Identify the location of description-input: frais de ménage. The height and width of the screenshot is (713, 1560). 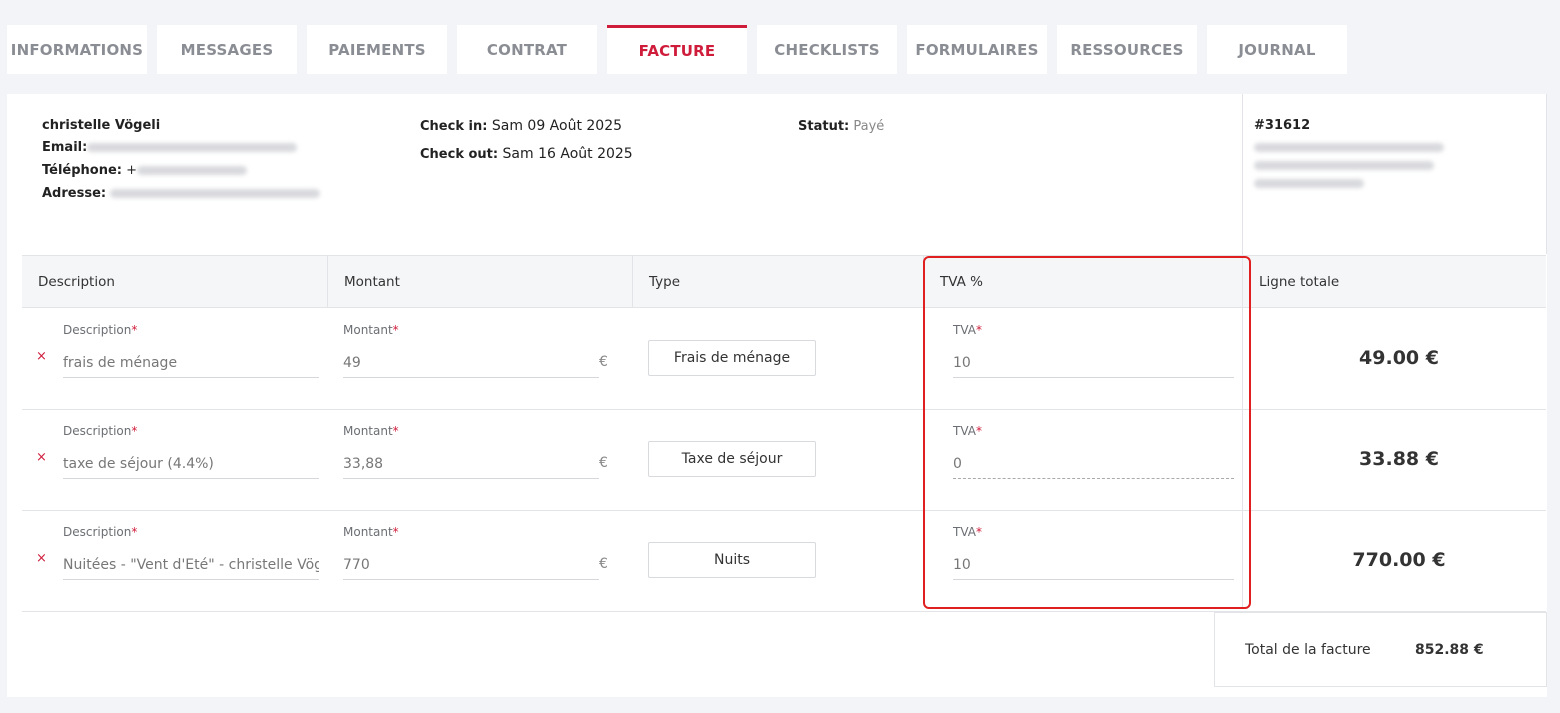
(191, 363).